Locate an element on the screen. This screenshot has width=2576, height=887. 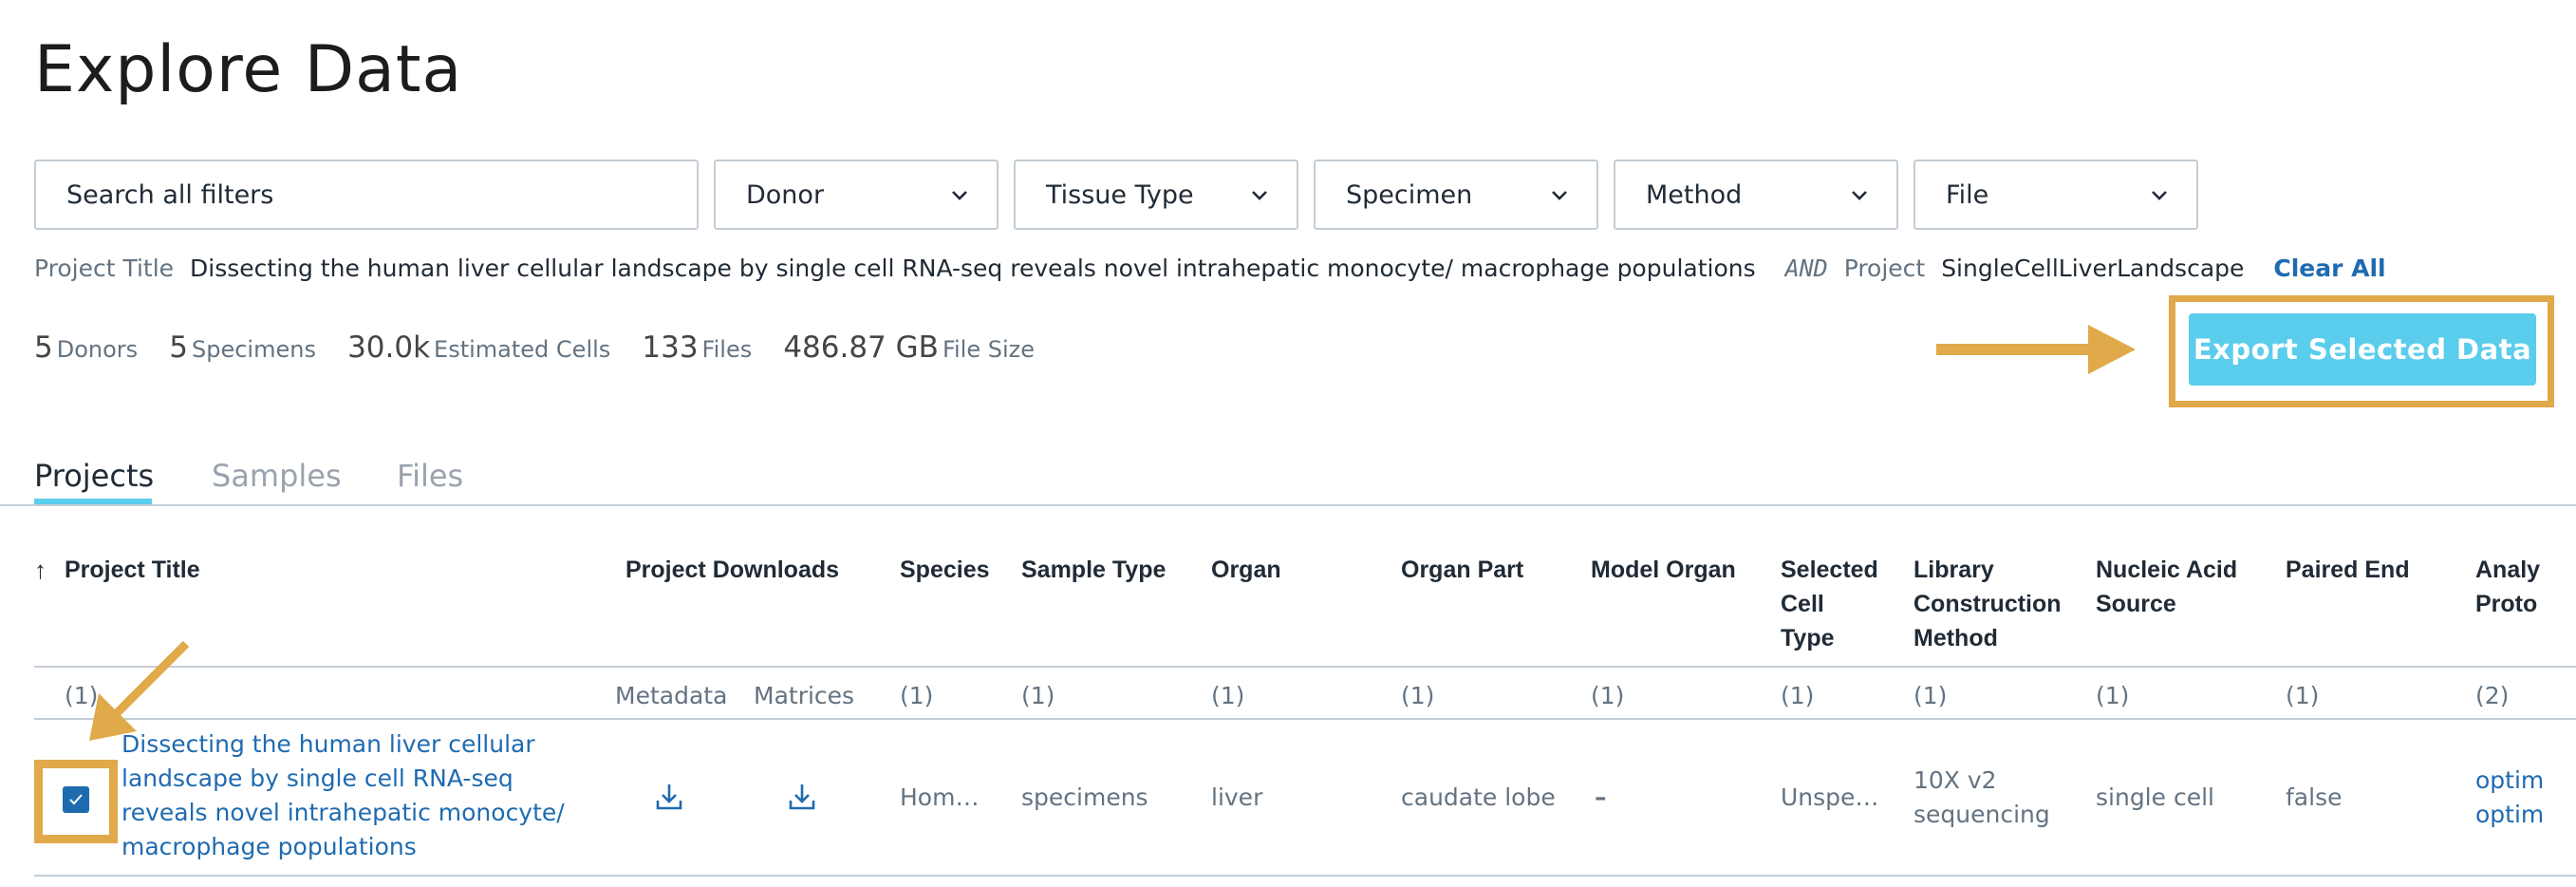
stat-label: Specimens is located at coordinates (254, 349).